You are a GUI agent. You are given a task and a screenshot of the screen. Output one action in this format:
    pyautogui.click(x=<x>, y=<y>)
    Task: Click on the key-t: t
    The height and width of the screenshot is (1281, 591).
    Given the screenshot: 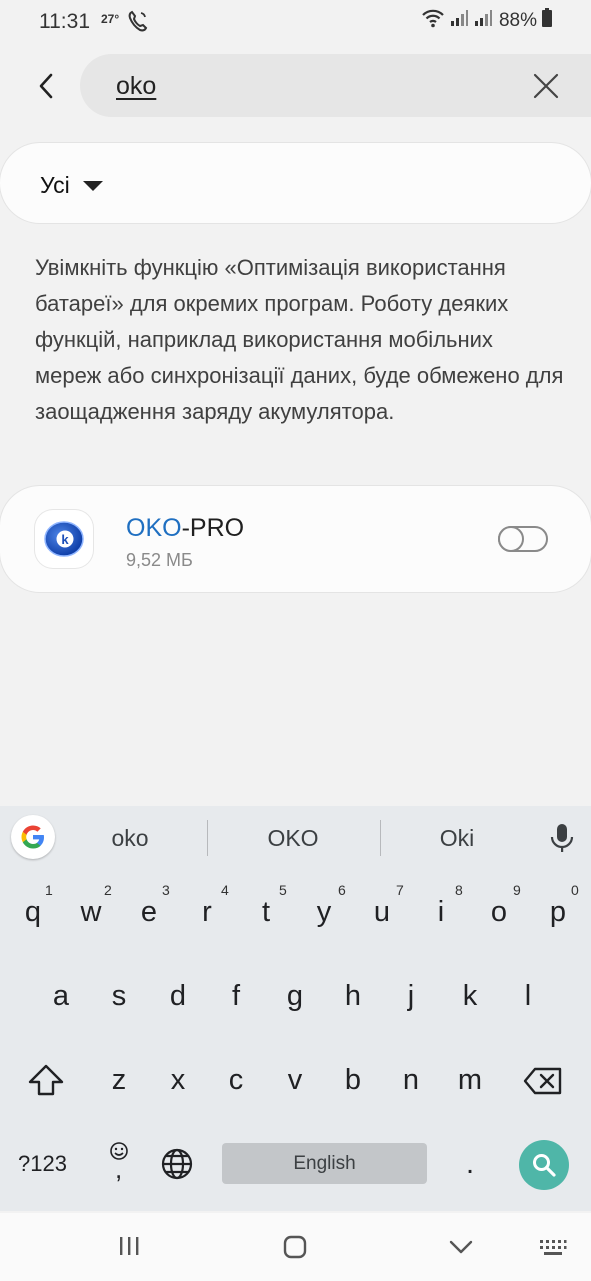 What is the action you would take?
    pyautogui.click(x=266, y=912)
    